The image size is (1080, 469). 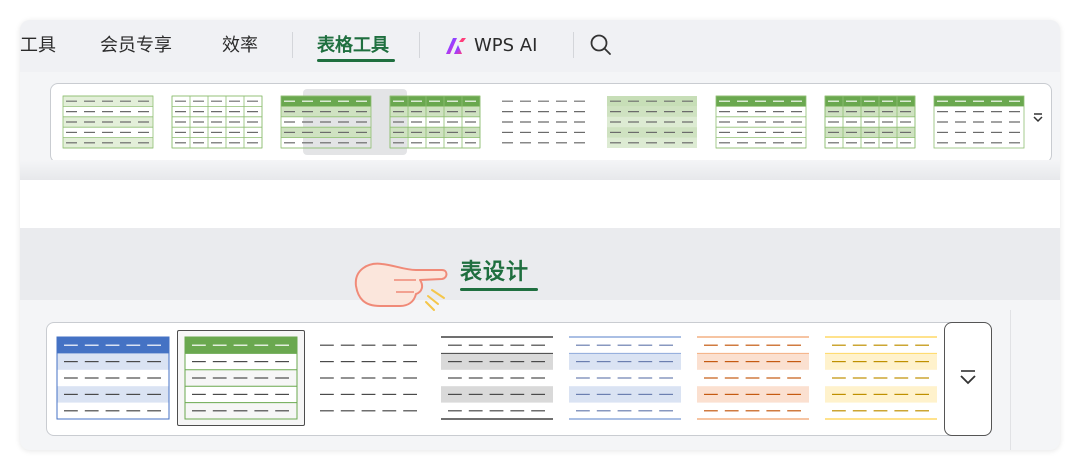 I want to click on table-style-plain-dashes, so click(x=543, y=122).